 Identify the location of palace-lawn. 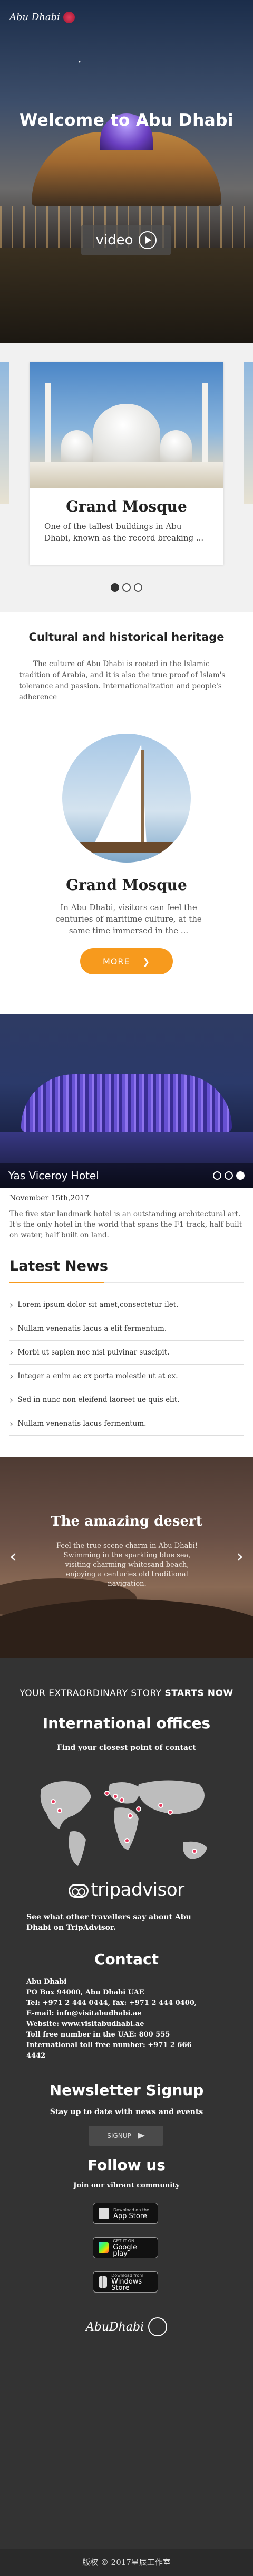
(126, 295).